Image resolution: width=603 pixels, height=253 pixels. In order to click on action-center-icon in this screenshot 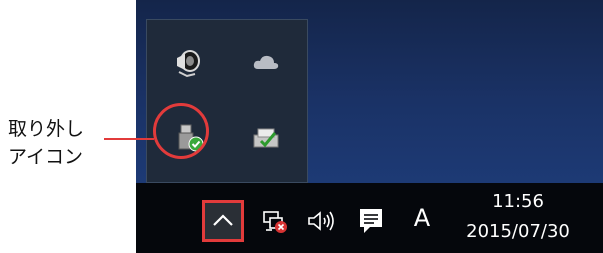, I will do `click(371, 221)`.